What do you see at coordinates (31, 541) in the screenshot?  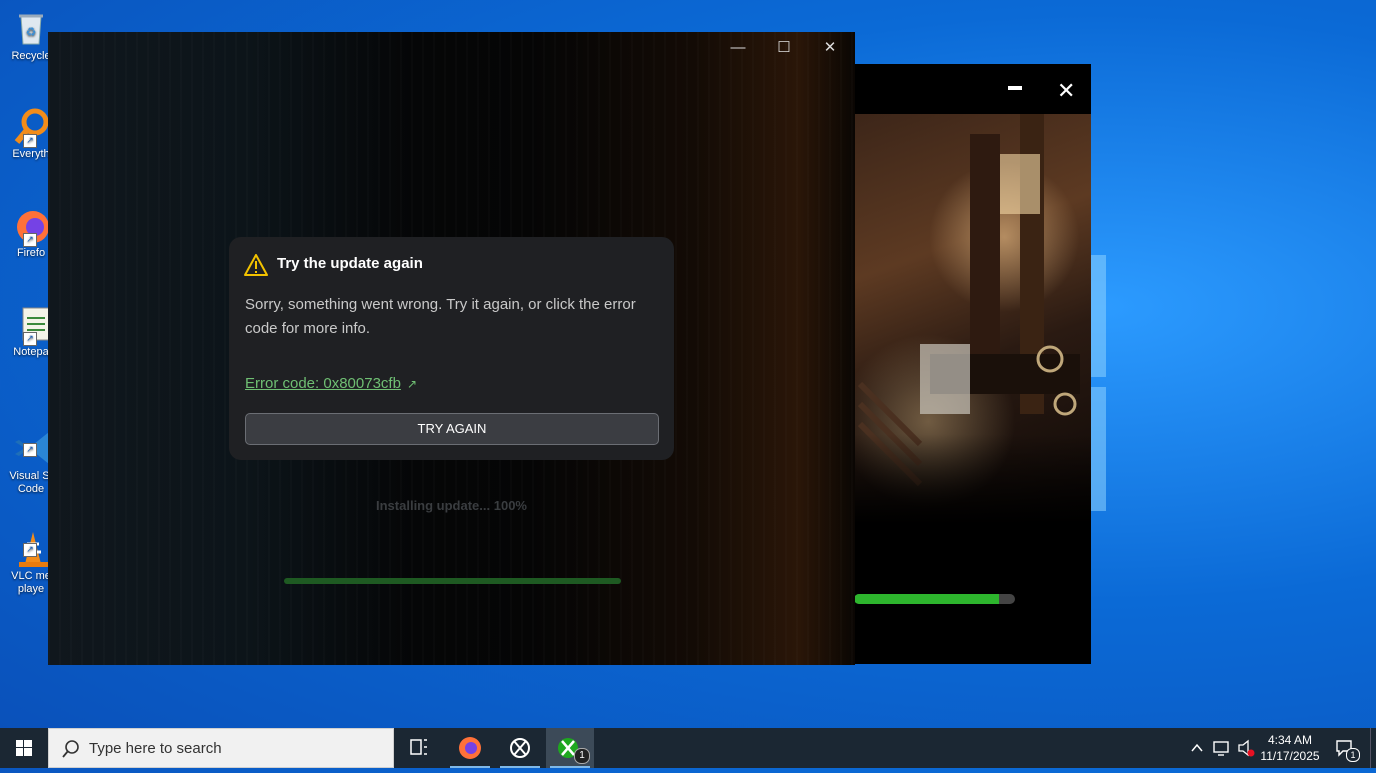 I see `vlc-icon: ↗` at bounding box center [31, 541].